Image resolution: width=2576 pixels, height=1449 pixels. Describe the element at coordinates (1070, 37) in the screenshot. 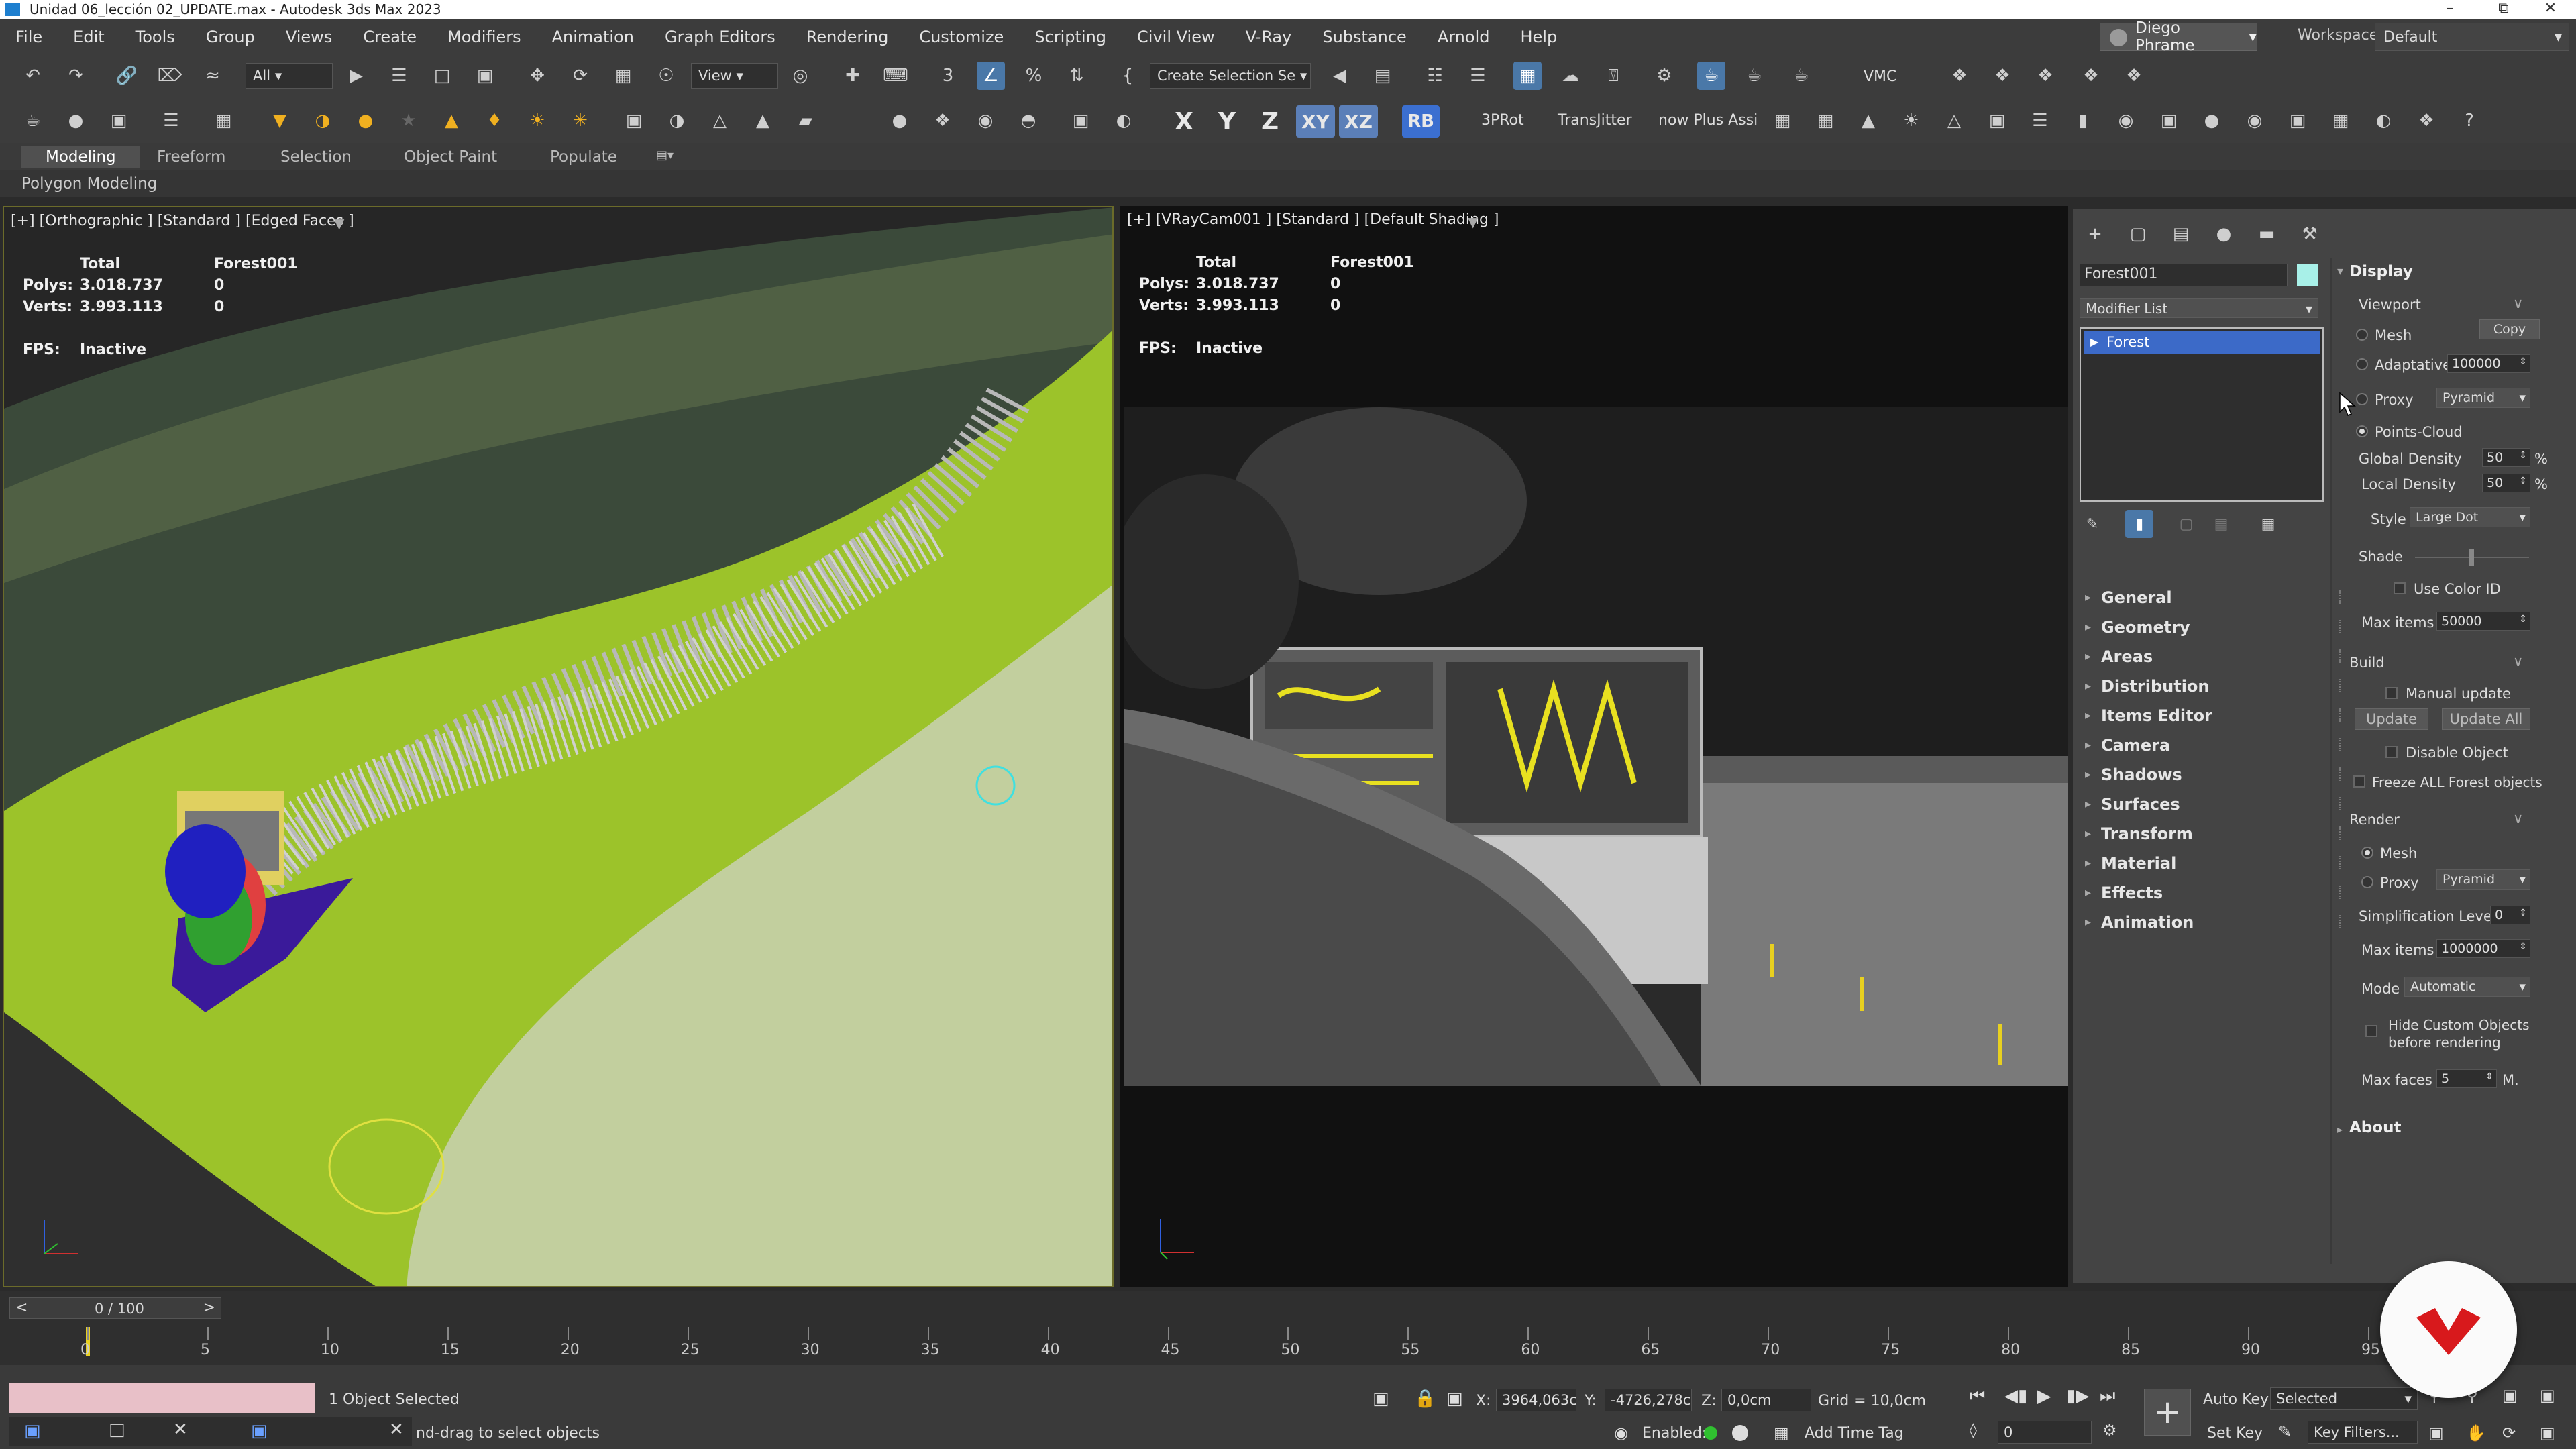

I see `menu-scripting: Scripting` at that location.